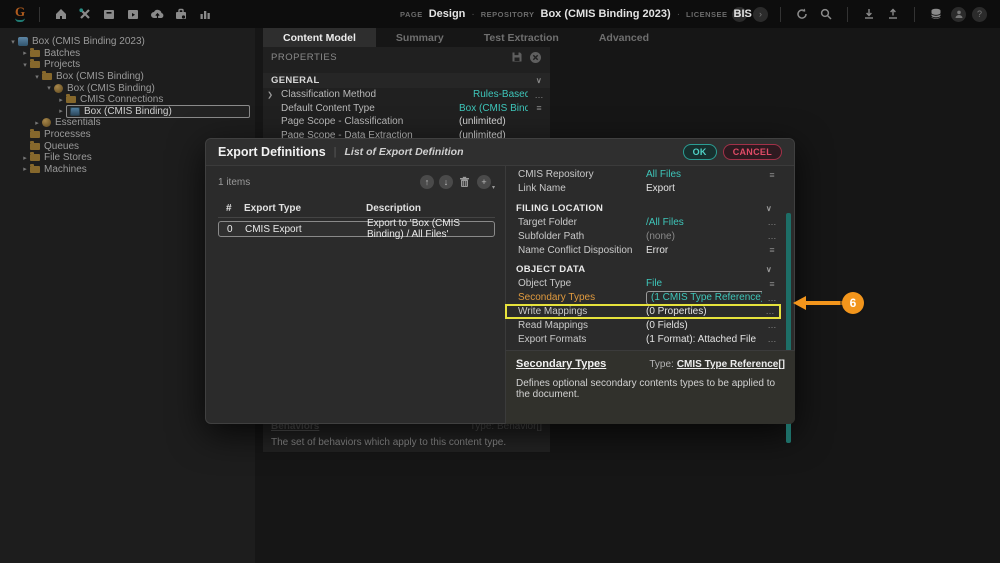 The height and width of the screenshot is (563, 1000). What do you see at coordinates (133, 14) in the screenshot?
I see `media-play-icon` at bounding box center [133, 14].